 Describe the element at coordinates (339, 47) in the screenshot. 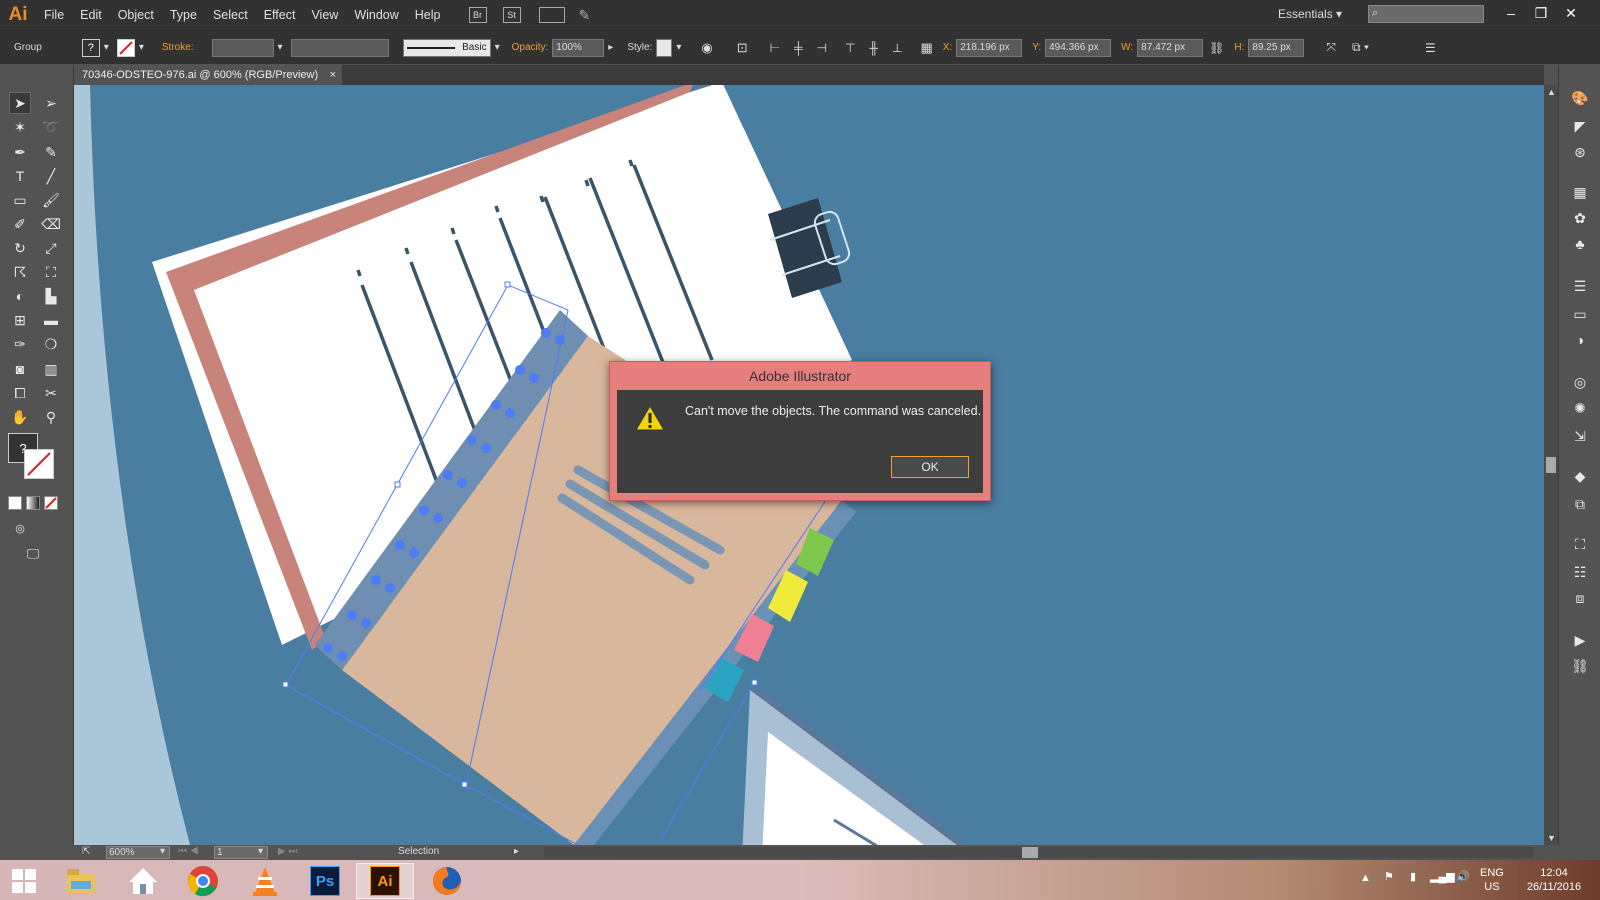

I see `variable-width-field` at that location.